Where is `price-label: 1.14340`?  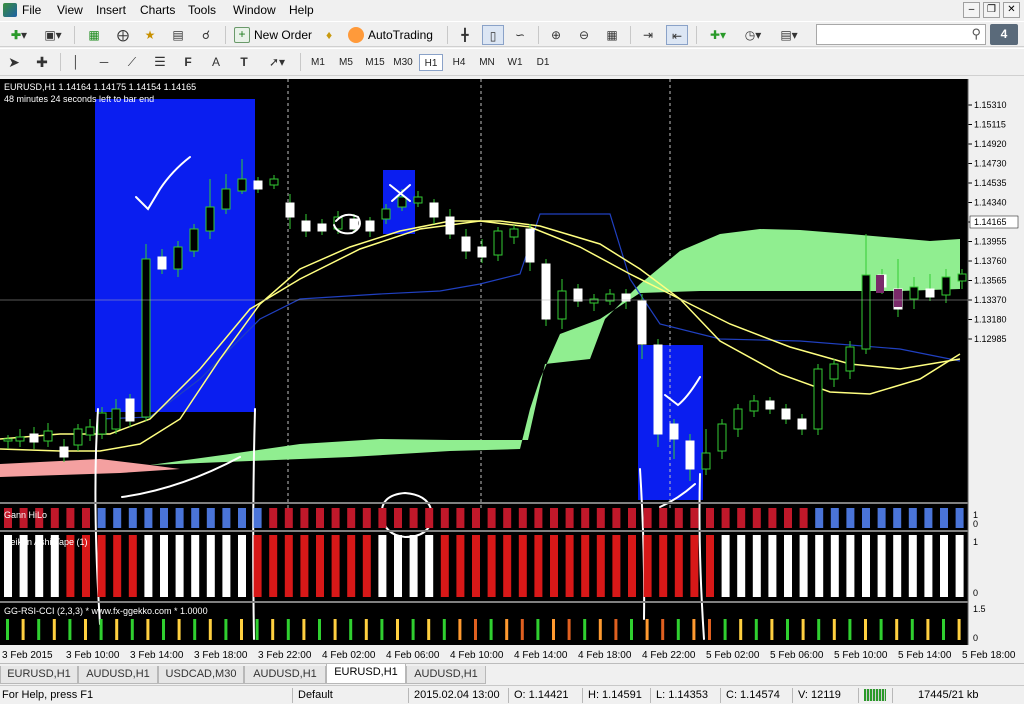 price-label: 1.14340 is located at coordinates (990, 203).